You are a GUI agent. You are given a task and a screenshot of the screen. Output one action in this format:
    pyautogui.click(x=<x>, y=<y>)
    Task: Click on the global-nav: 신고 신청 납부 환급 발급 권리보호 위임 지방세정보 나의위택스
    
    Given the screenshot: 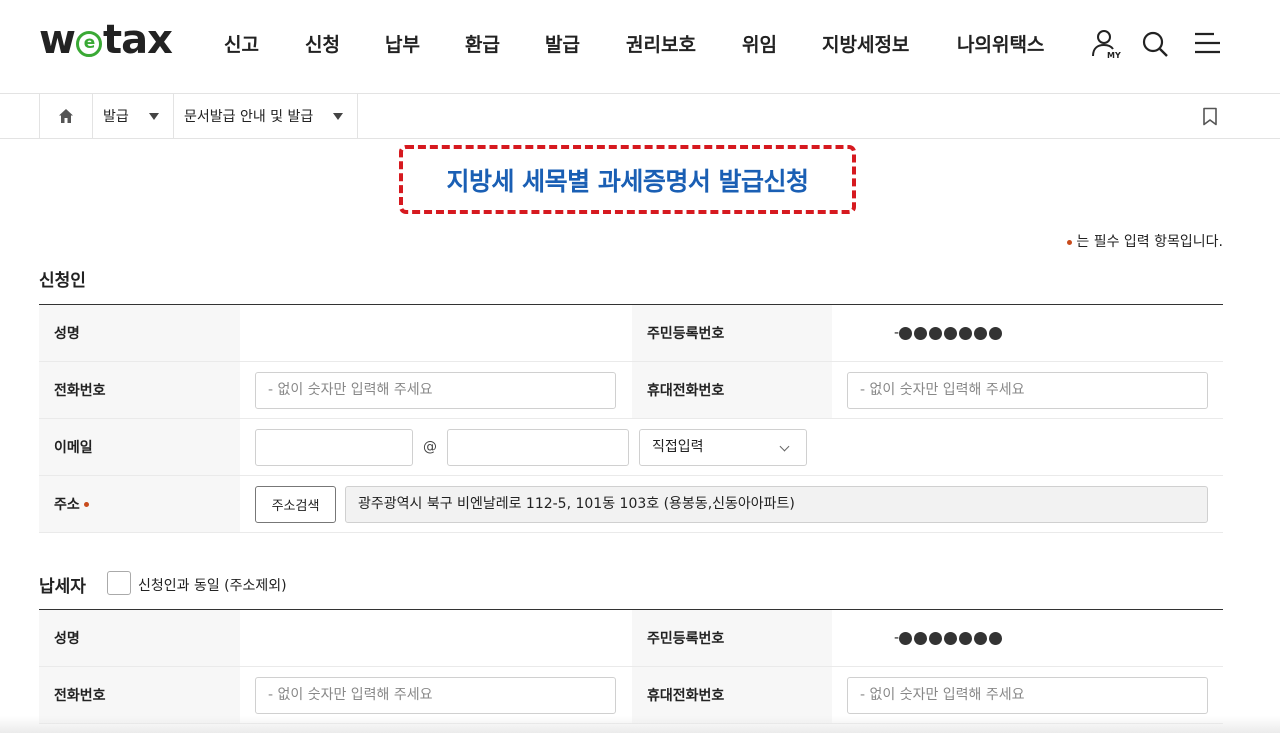 What is the action you would take?
    pyautogui.click(x=640, y=44)
    